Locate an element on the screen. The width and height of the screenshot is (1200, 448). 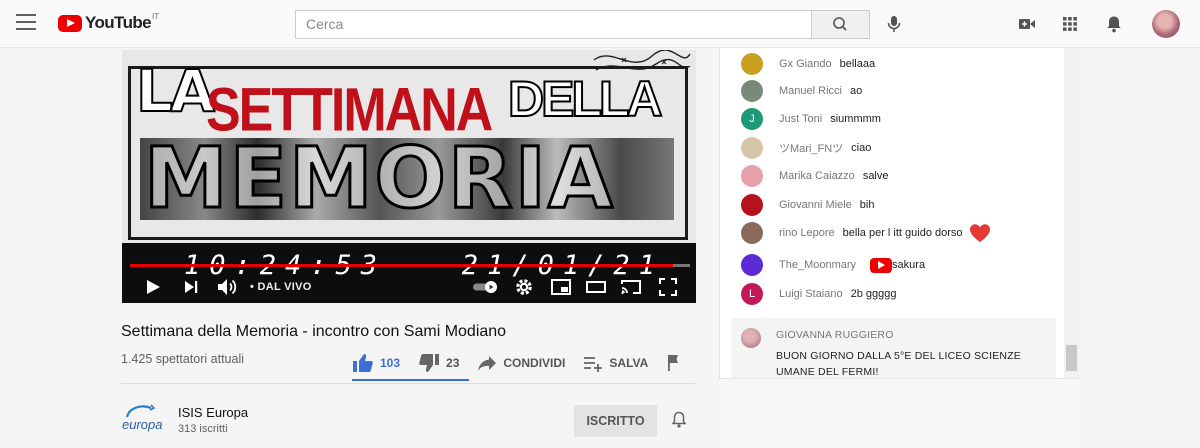
theater-mode-button is located at coordinates (596, 287).